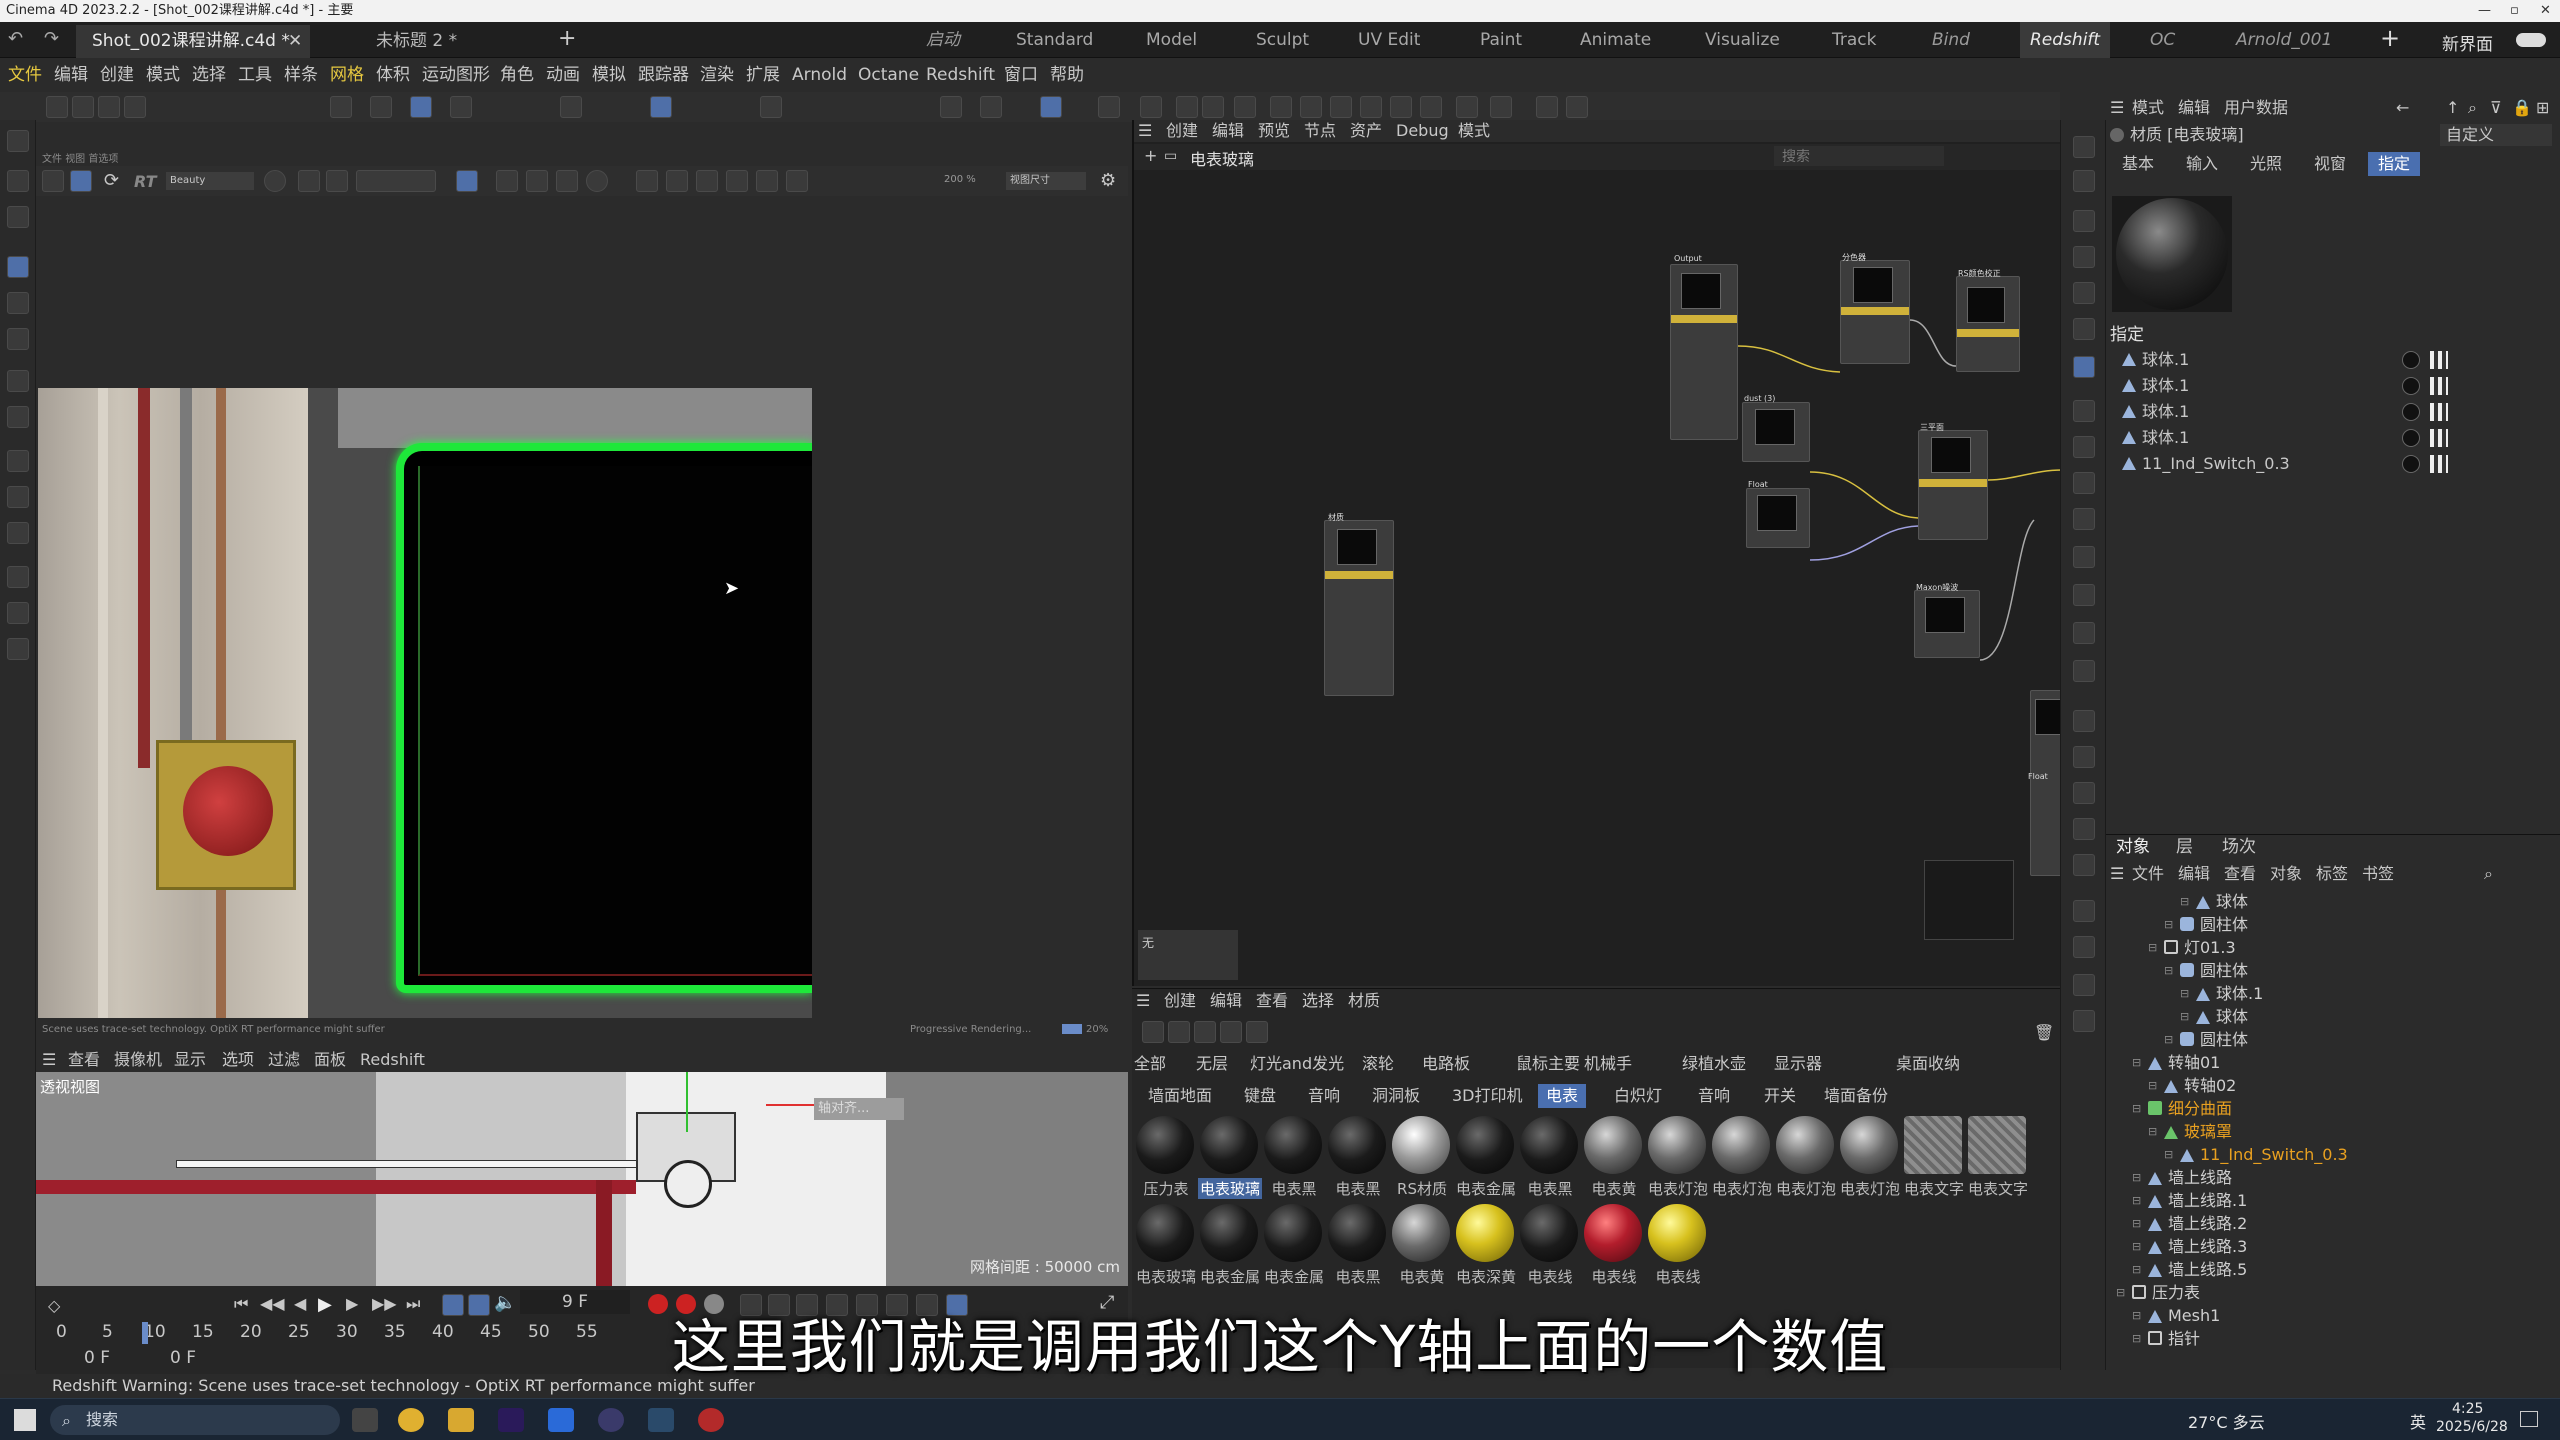 This screenshot has width=2560, height=1440. What do you see at coordinates (109, 107) in the screenshot?
I see `z-axis-icon` at bounding box center [109, 107].